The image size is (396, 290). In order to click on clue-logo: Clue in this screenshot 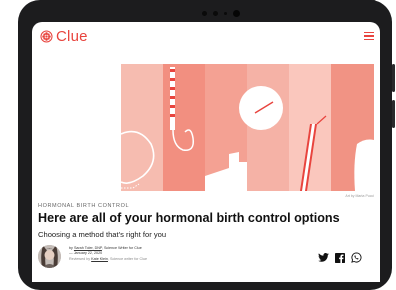, I will do `click(64, 36)`.